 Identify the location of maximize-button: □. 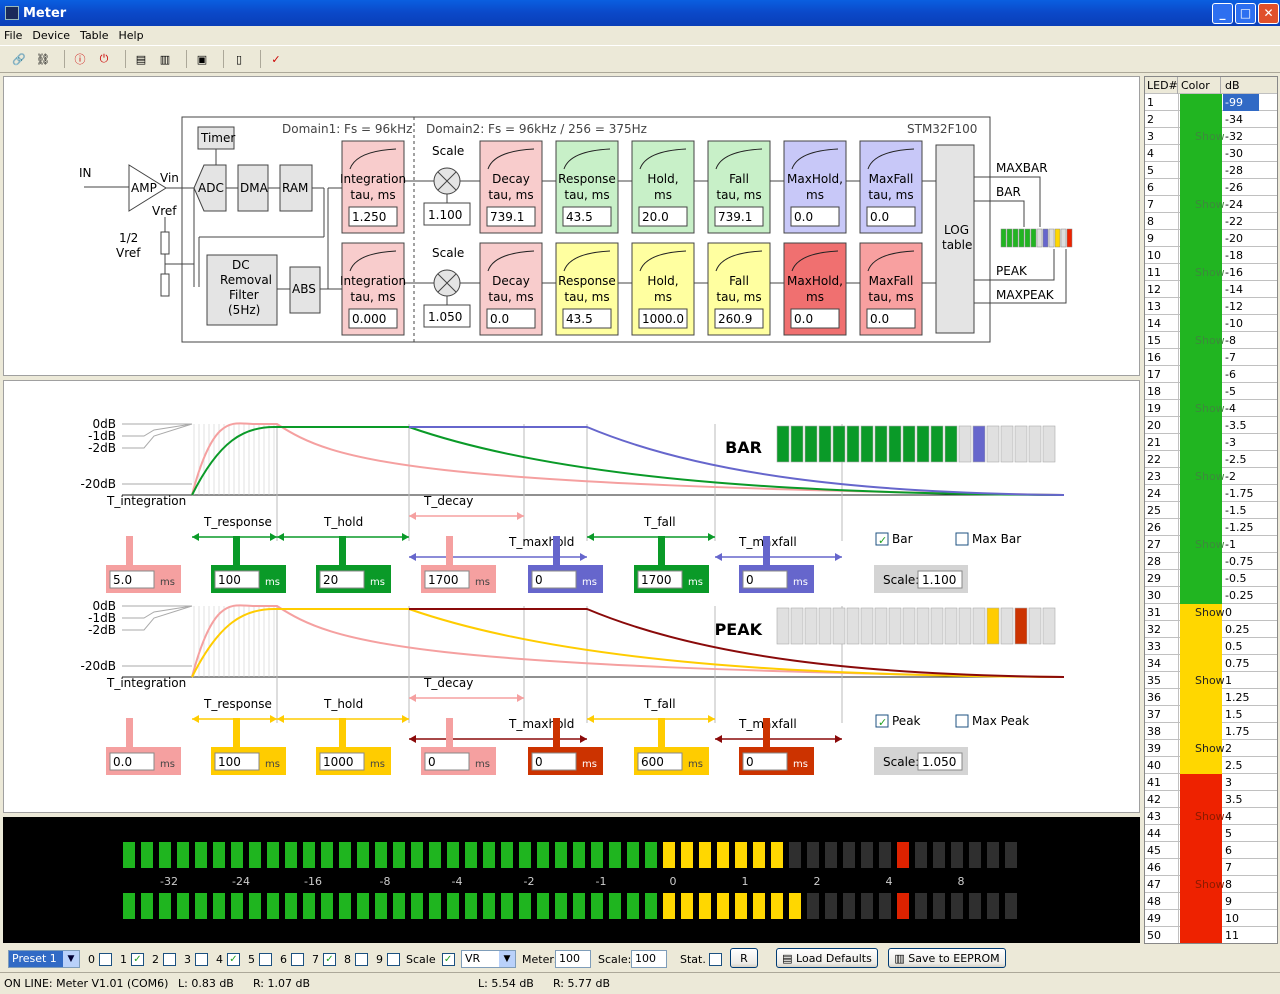
(1245, 13).